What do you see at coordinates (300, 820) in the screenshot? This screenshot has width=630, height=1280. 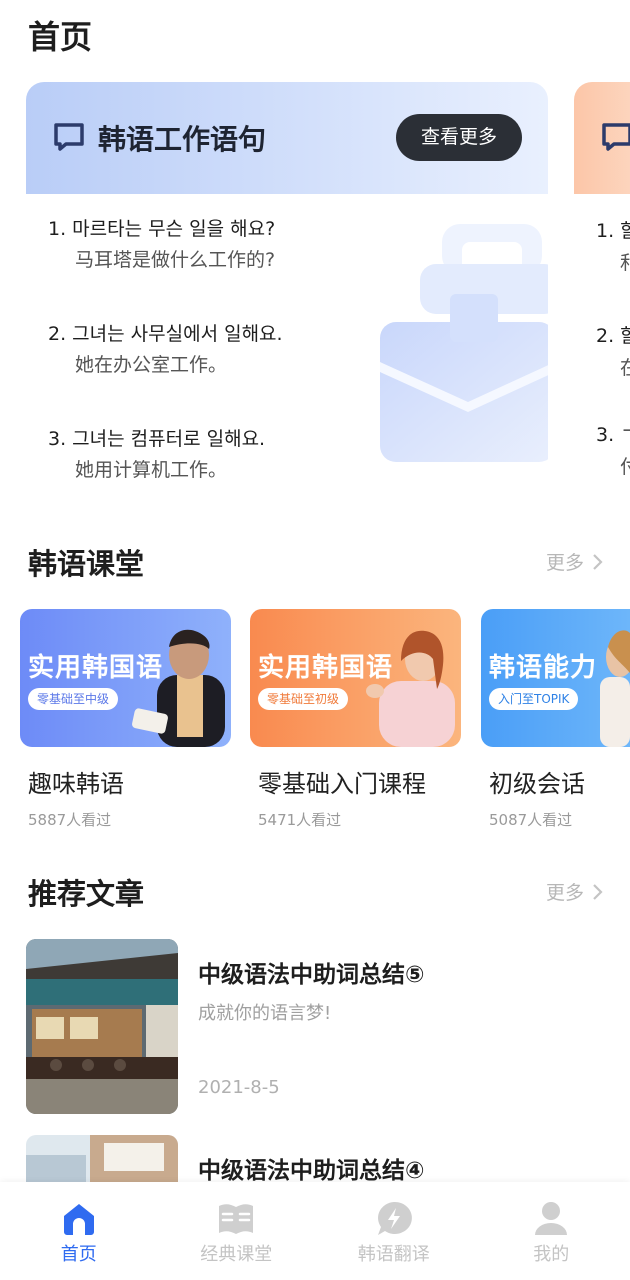 I see `course-views: 5471人看过` at bounding box center [300, 820].